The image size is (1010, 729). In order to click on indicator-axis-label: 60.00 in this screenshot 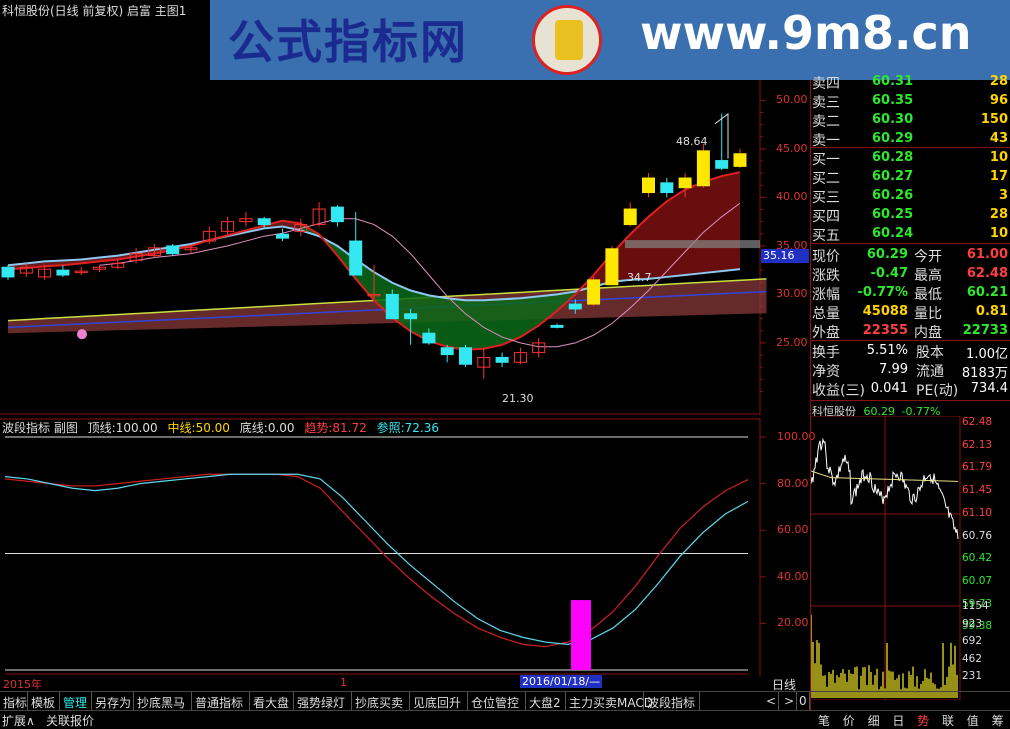, I will do `click(793, 530)`.